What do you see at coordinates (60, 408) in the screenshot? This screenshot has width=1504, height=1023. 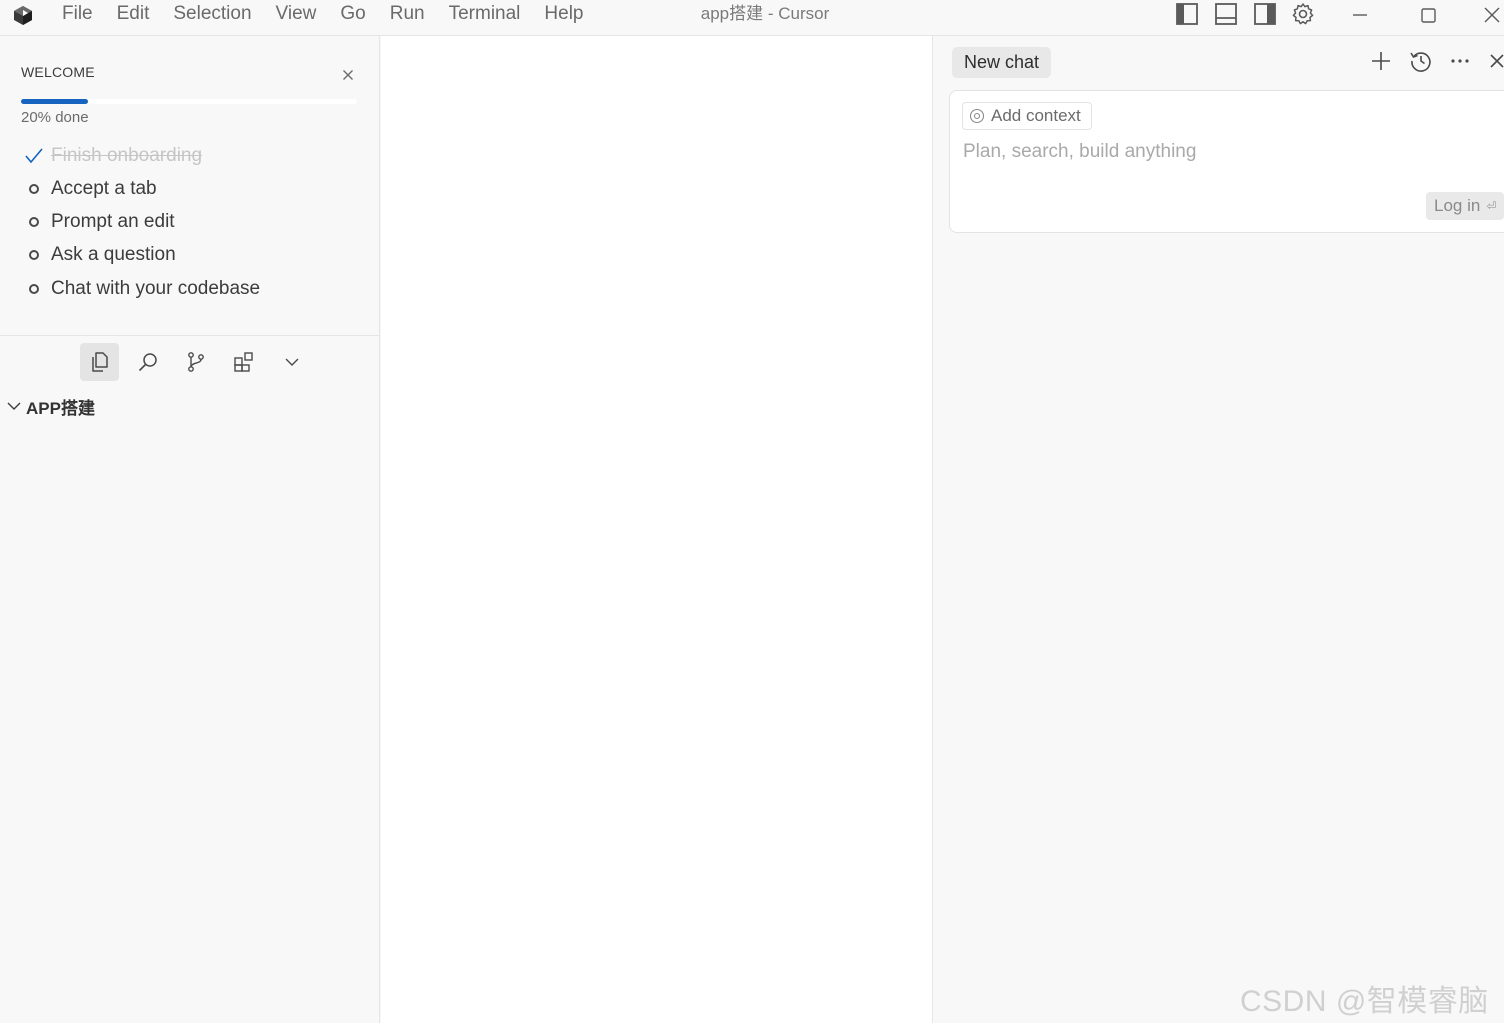 I see `folder-name: APP搭建` at bounding box center [60, 408].